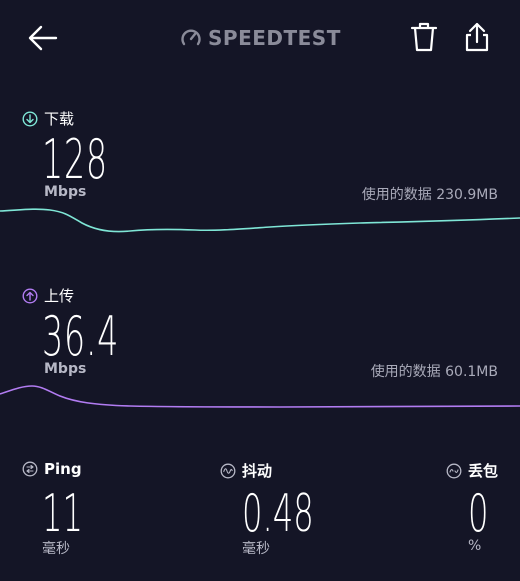  I want to click on download-header: 下载, so click(48, 118).